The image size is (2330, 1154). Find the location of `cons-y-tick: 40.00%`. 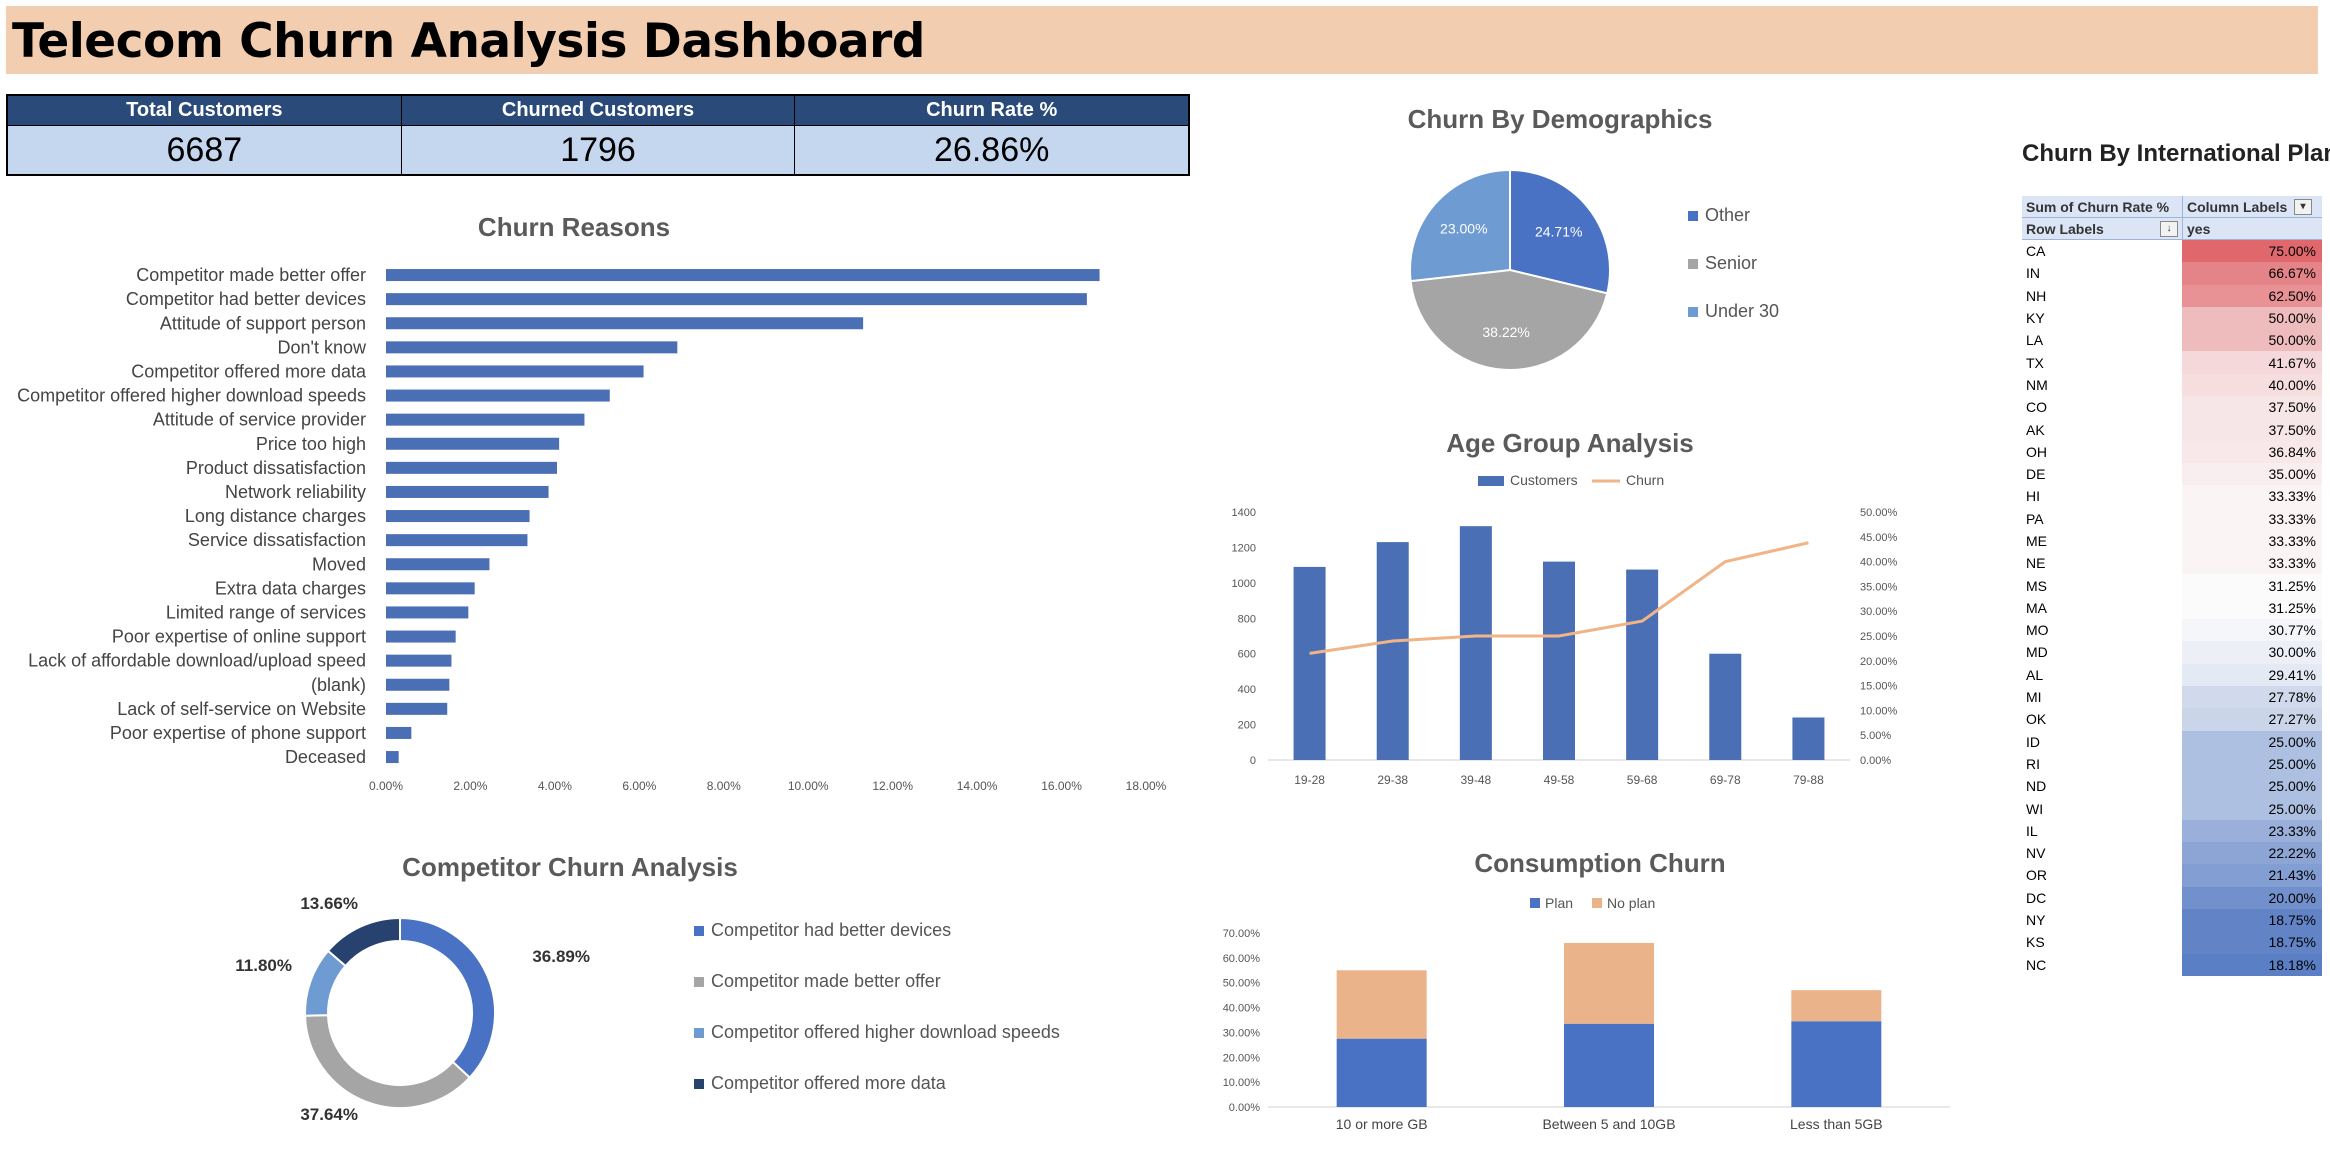

cons-y-tick: 40.00% is located at coordinates (1242, 1009).